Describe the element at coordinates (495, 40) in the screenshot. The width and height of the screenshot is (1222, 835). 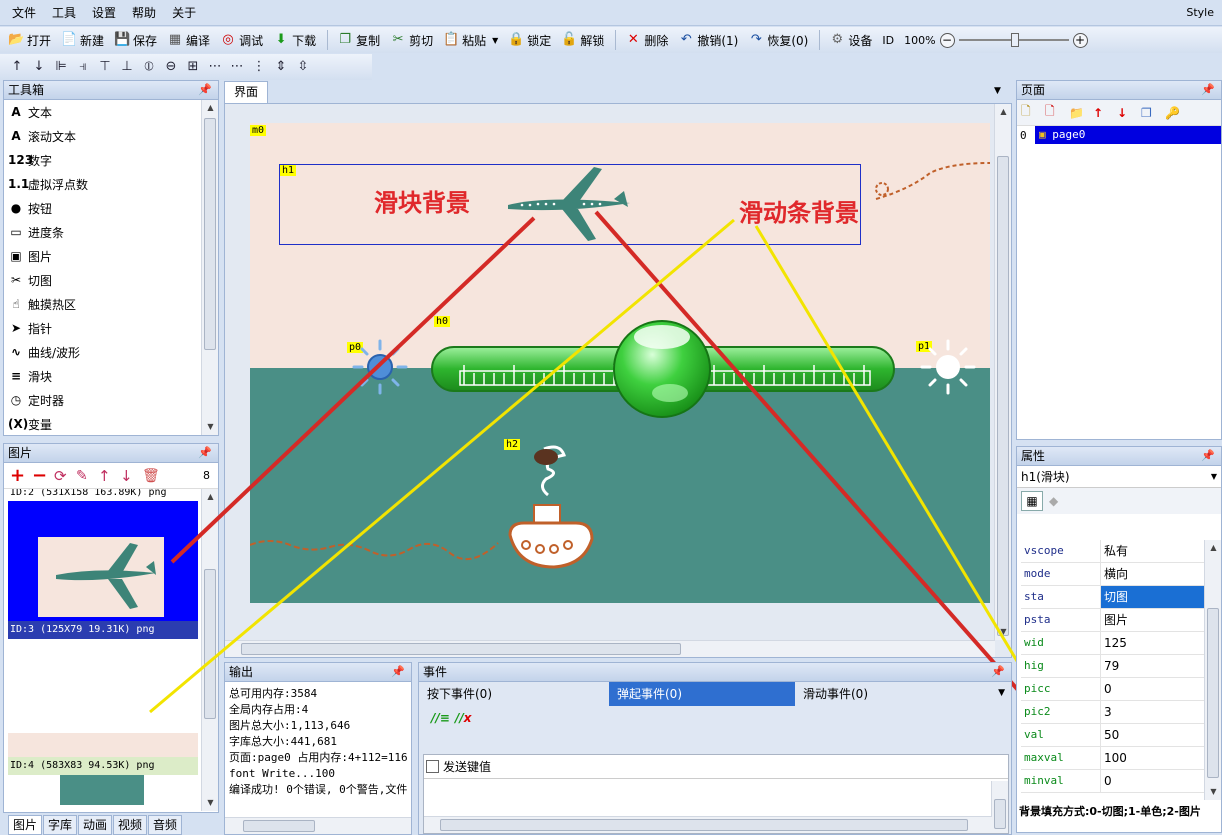
I see `chevron-down-icon: ▼` at that location.